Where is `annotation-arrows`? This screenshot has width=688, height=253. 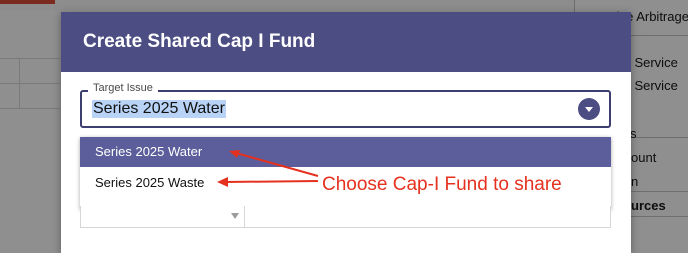 annotation-arrows is located at coordinates (268, 168).